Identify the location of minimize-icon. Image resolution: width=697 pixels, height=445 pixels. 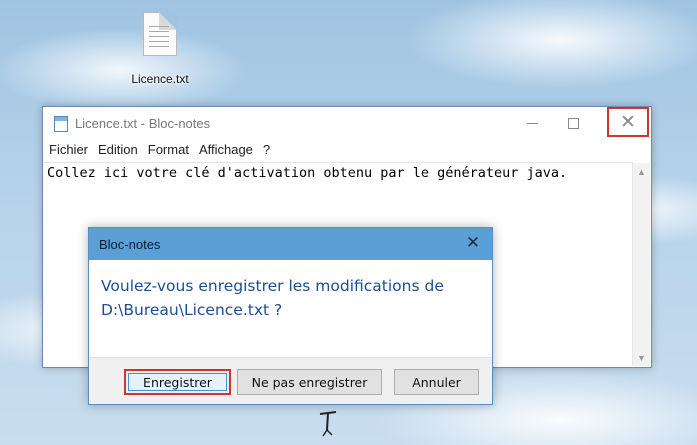
(532, 123).